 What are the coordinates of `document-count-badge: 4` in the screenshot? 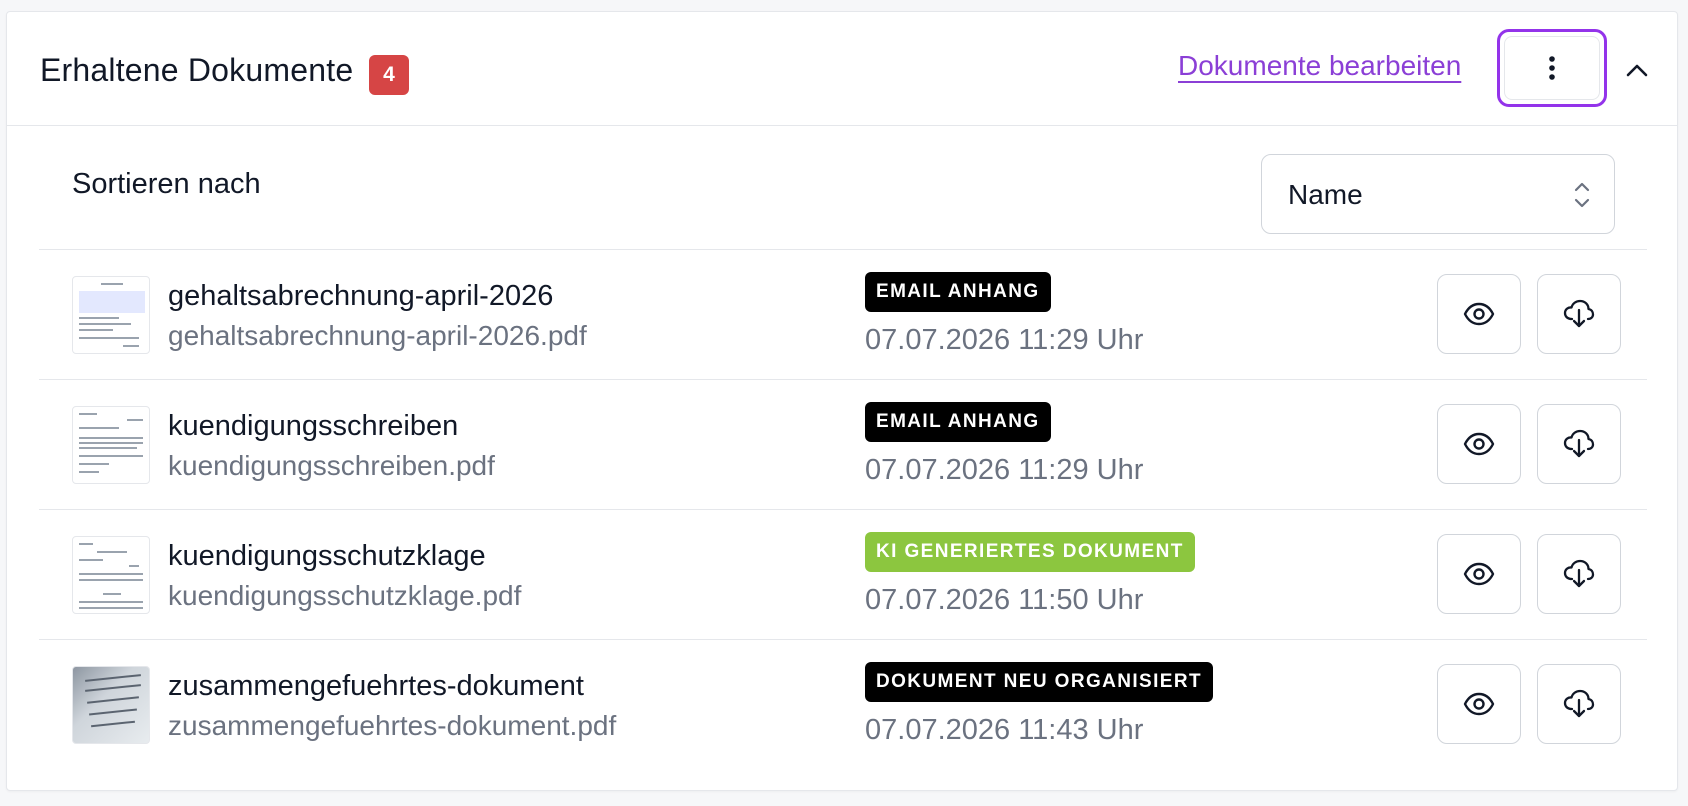 It's located at (389, 75).